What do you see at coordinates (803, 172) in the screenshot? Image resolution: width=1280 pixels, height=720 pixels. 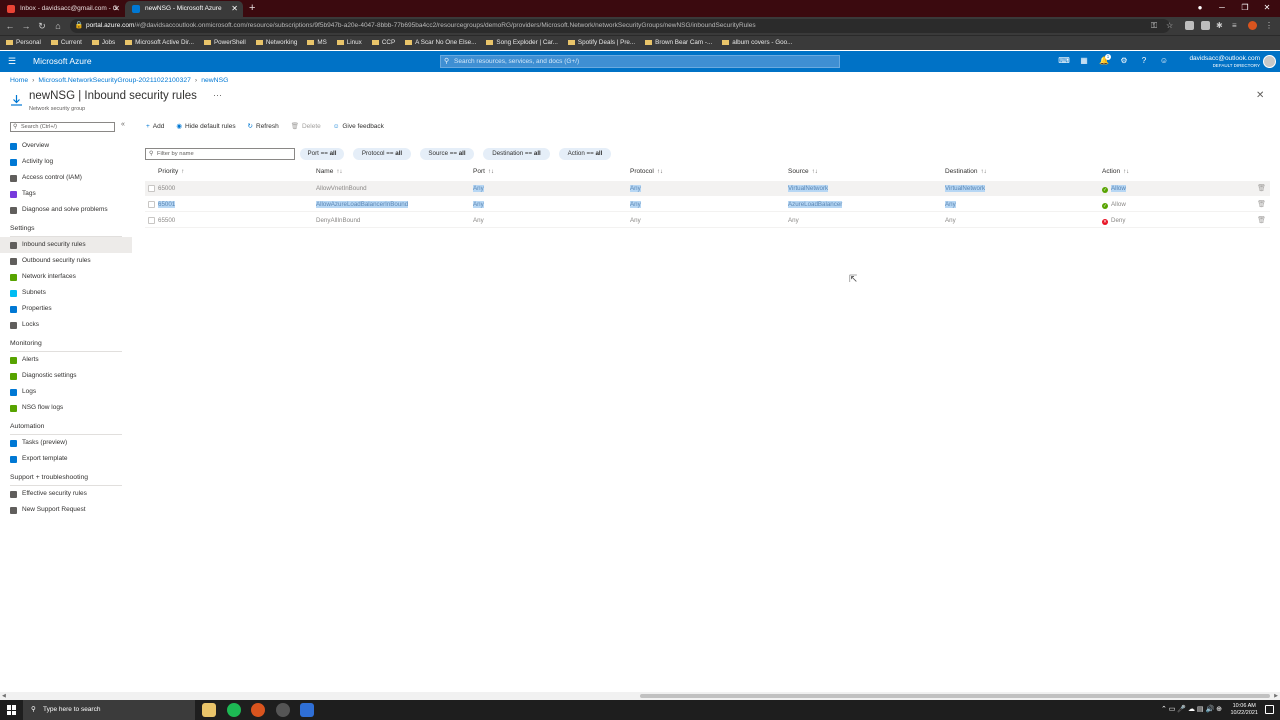 I see `column-header-source: Source ↑↓` at bounding box center [803, 172].